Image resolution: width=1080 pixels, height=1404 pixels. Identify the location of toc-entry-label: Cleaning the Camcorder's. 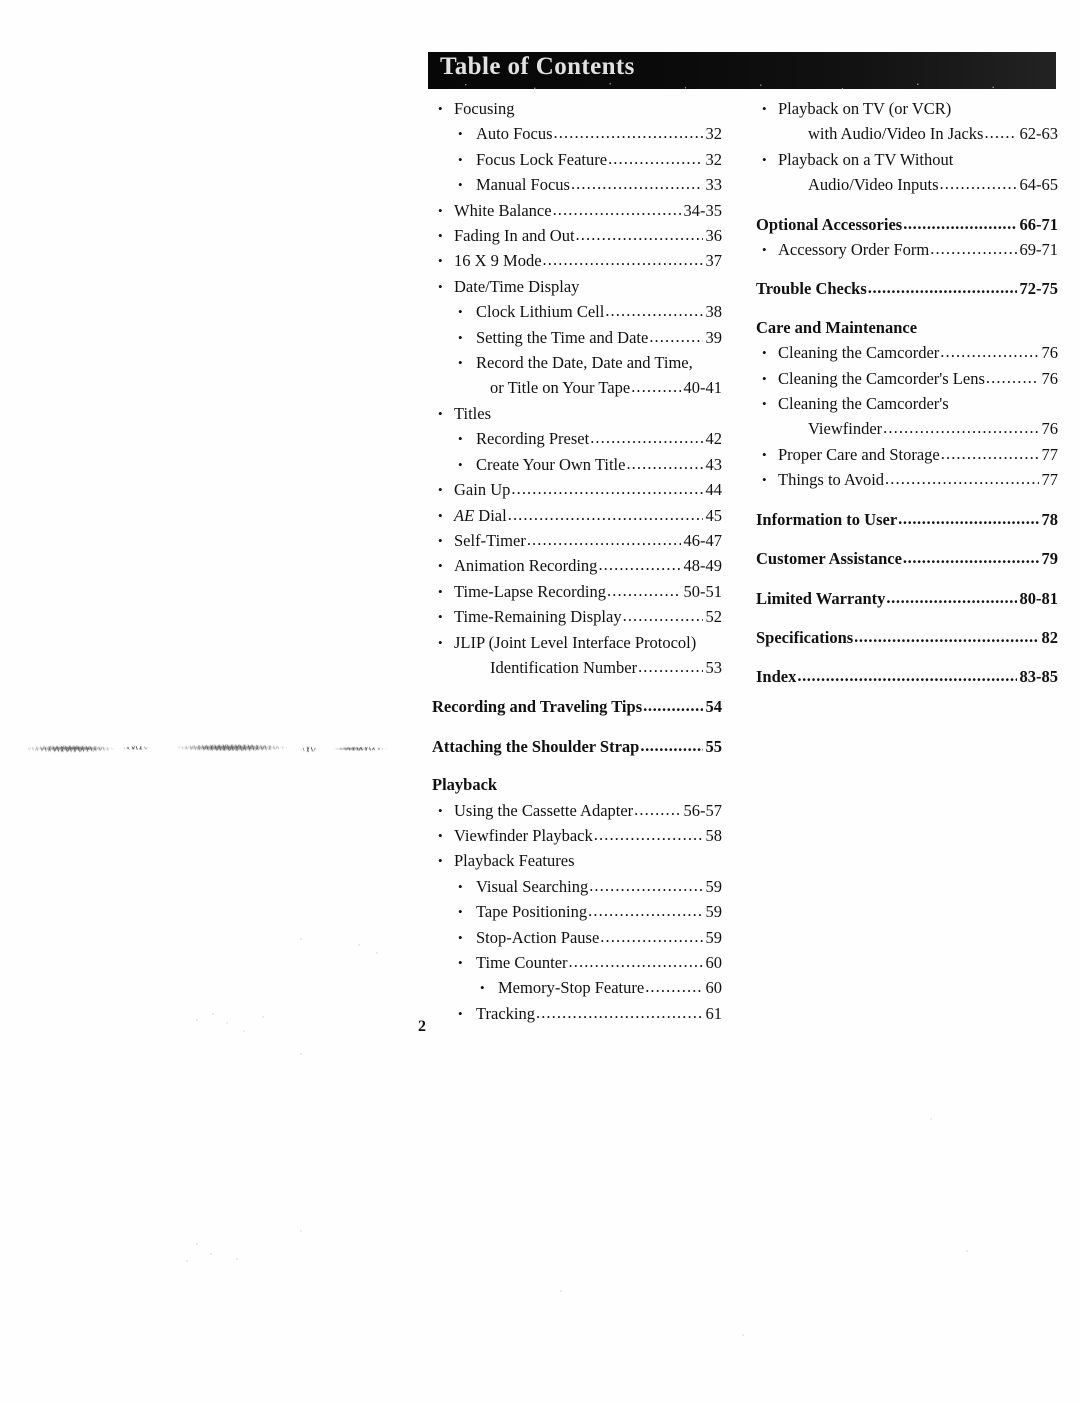
(863, 404).